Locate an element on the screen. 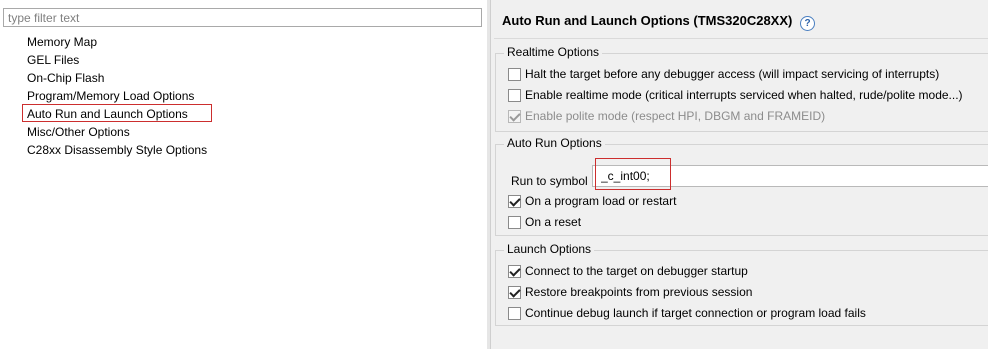  restore-breakpoints-checkbox is located at coordinates (514, 292).